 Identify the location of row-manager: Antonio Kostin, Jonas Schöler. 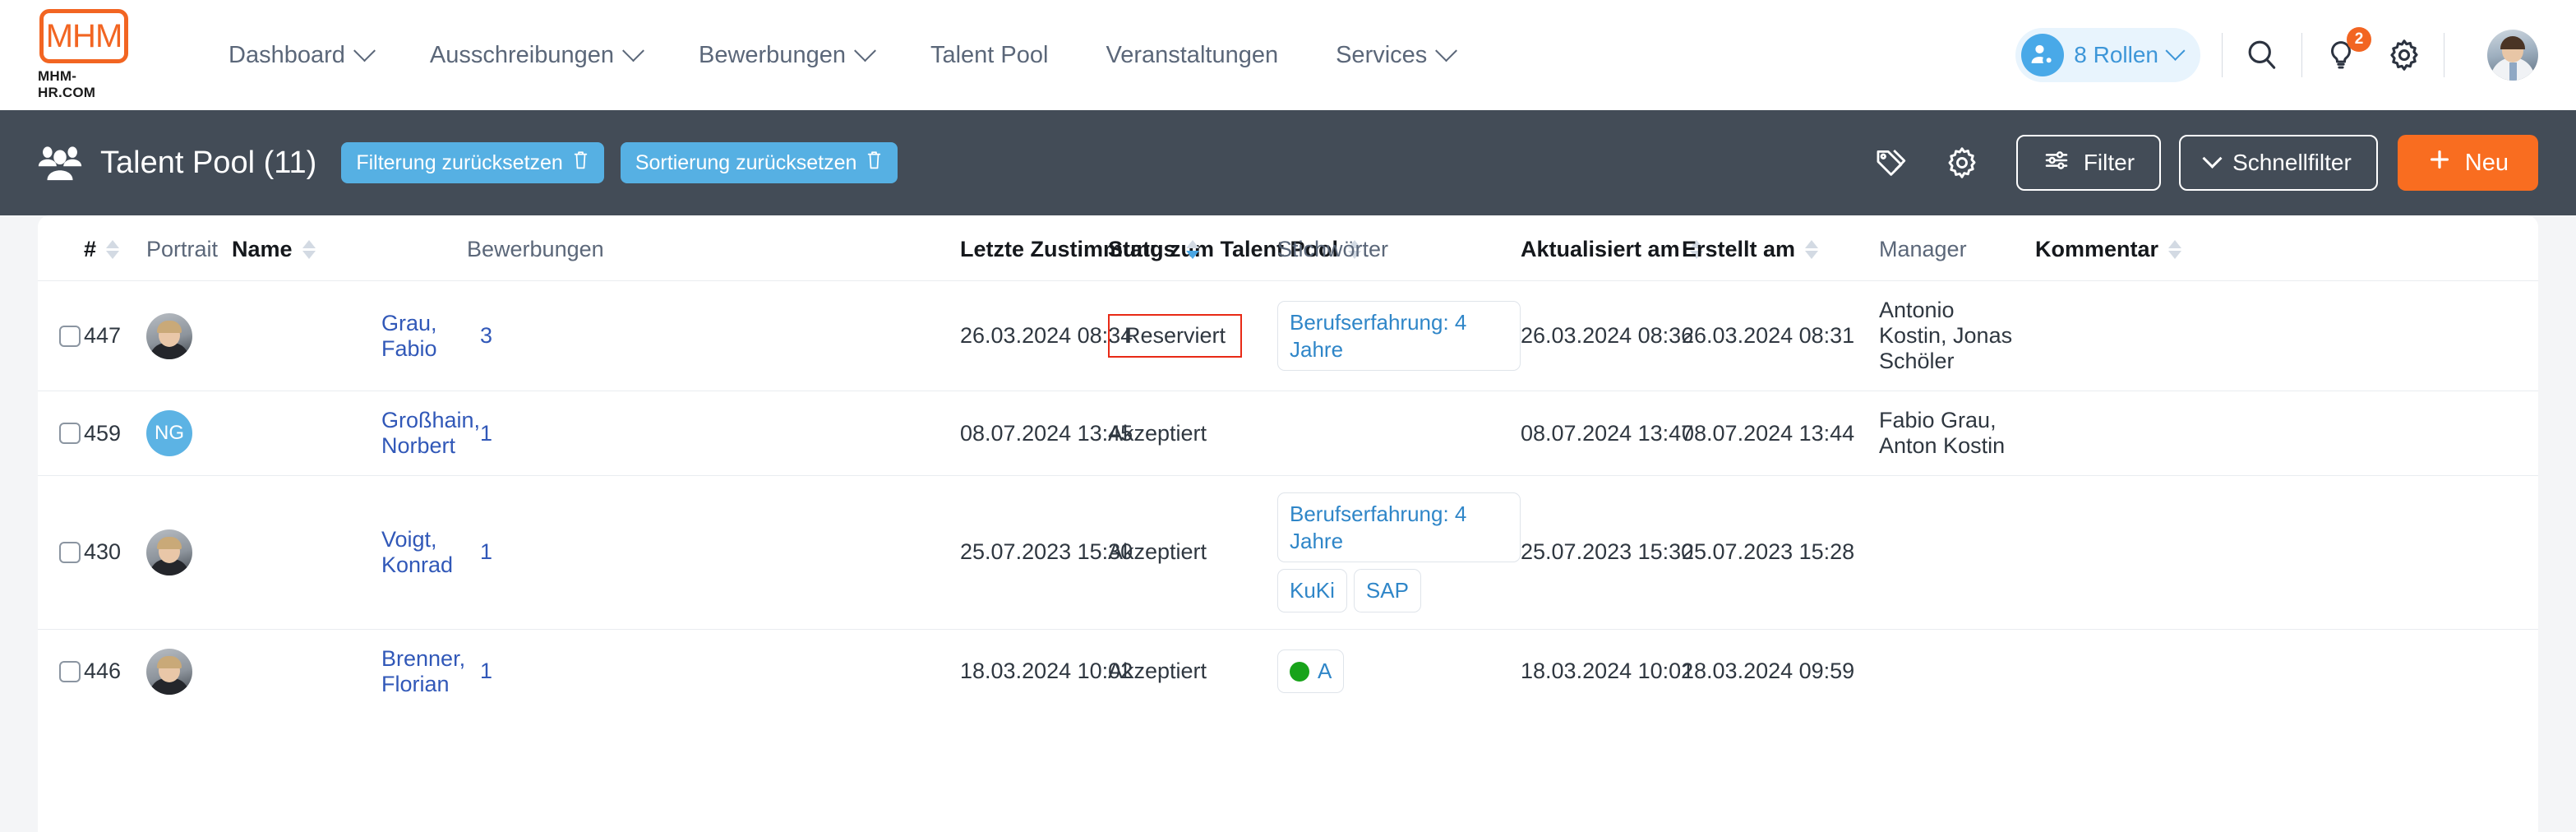
(1957, 335).